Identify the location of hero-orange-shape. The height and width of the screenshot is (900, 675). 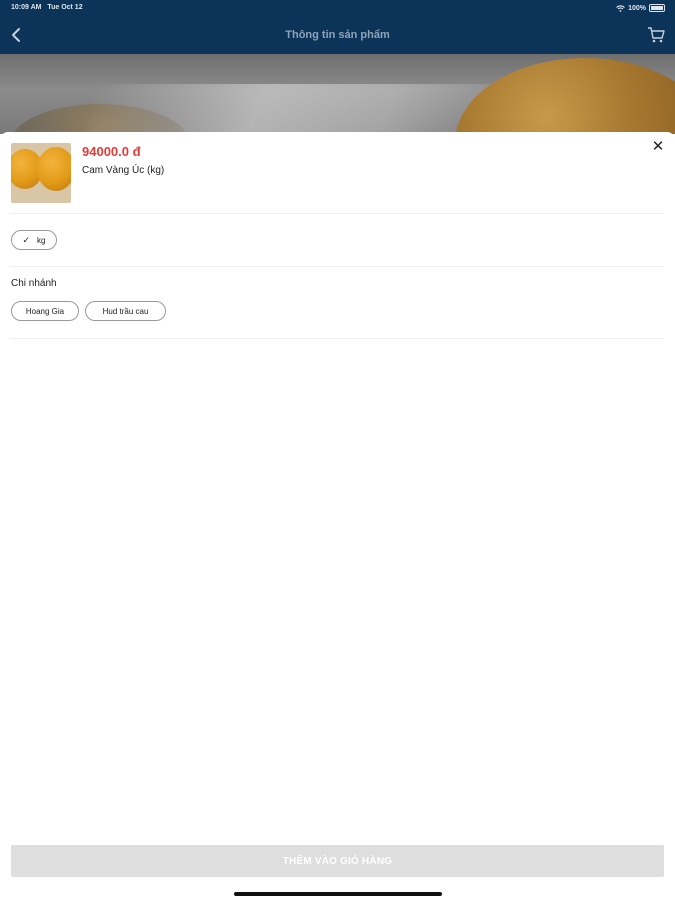
(565, 96).